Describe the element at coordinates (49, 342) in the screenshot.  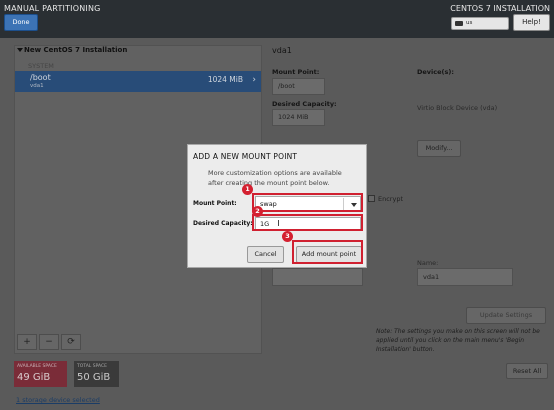
I see `remove-partition-button: −` at that location.